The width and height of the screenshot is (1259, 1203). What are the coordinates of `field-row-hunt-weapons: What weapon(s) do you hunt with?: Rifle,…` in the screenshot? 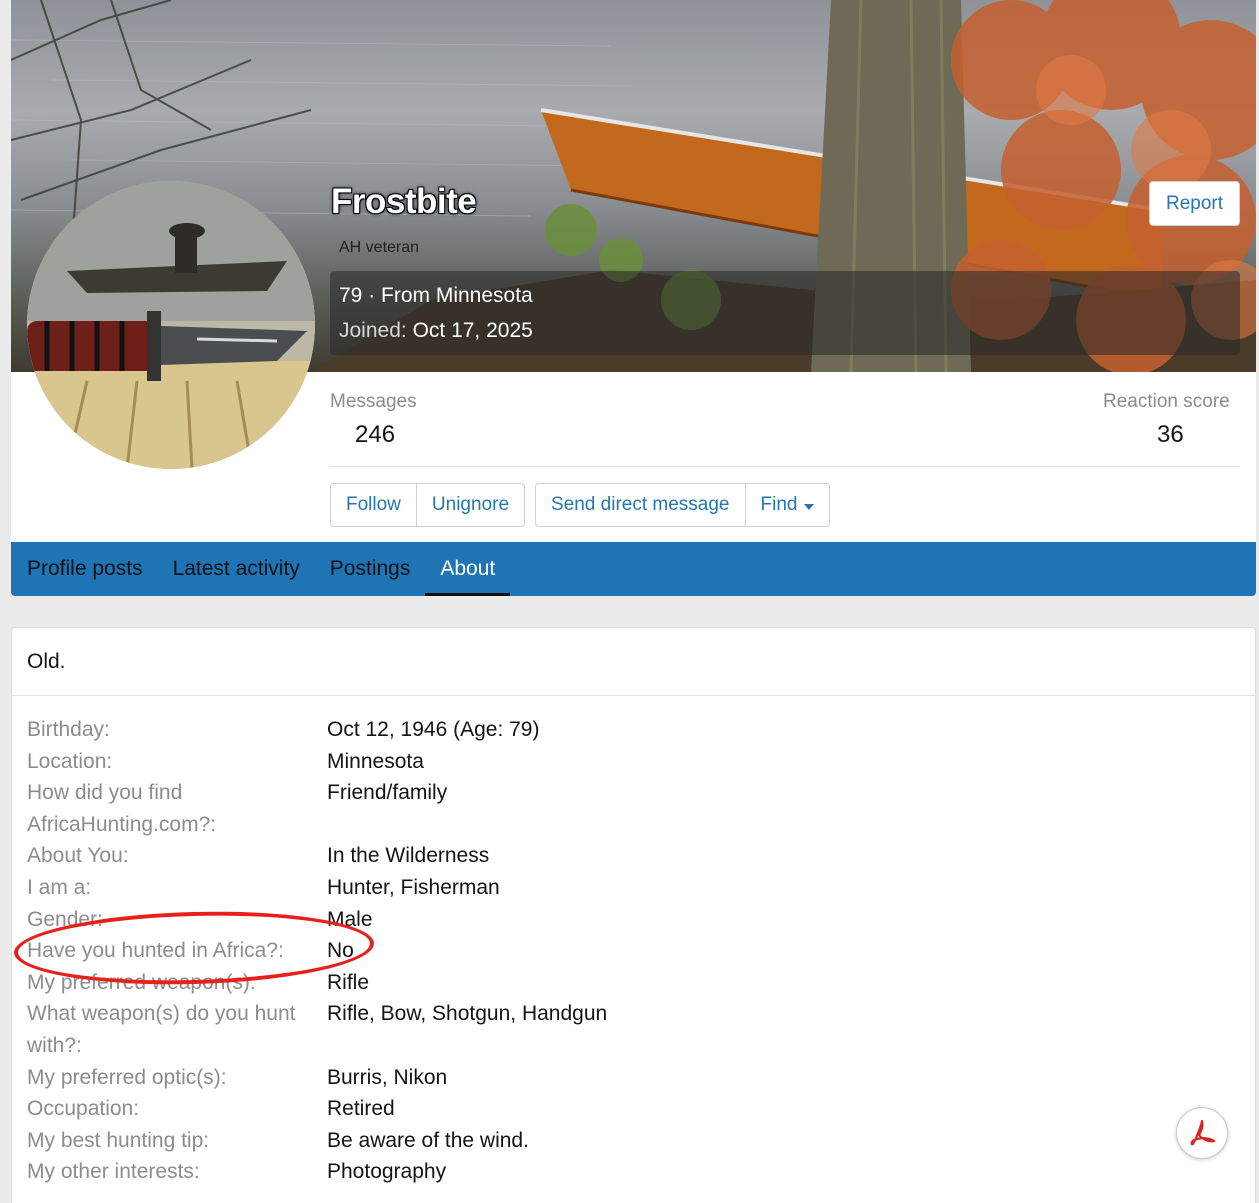 It's located at (627, 1029).